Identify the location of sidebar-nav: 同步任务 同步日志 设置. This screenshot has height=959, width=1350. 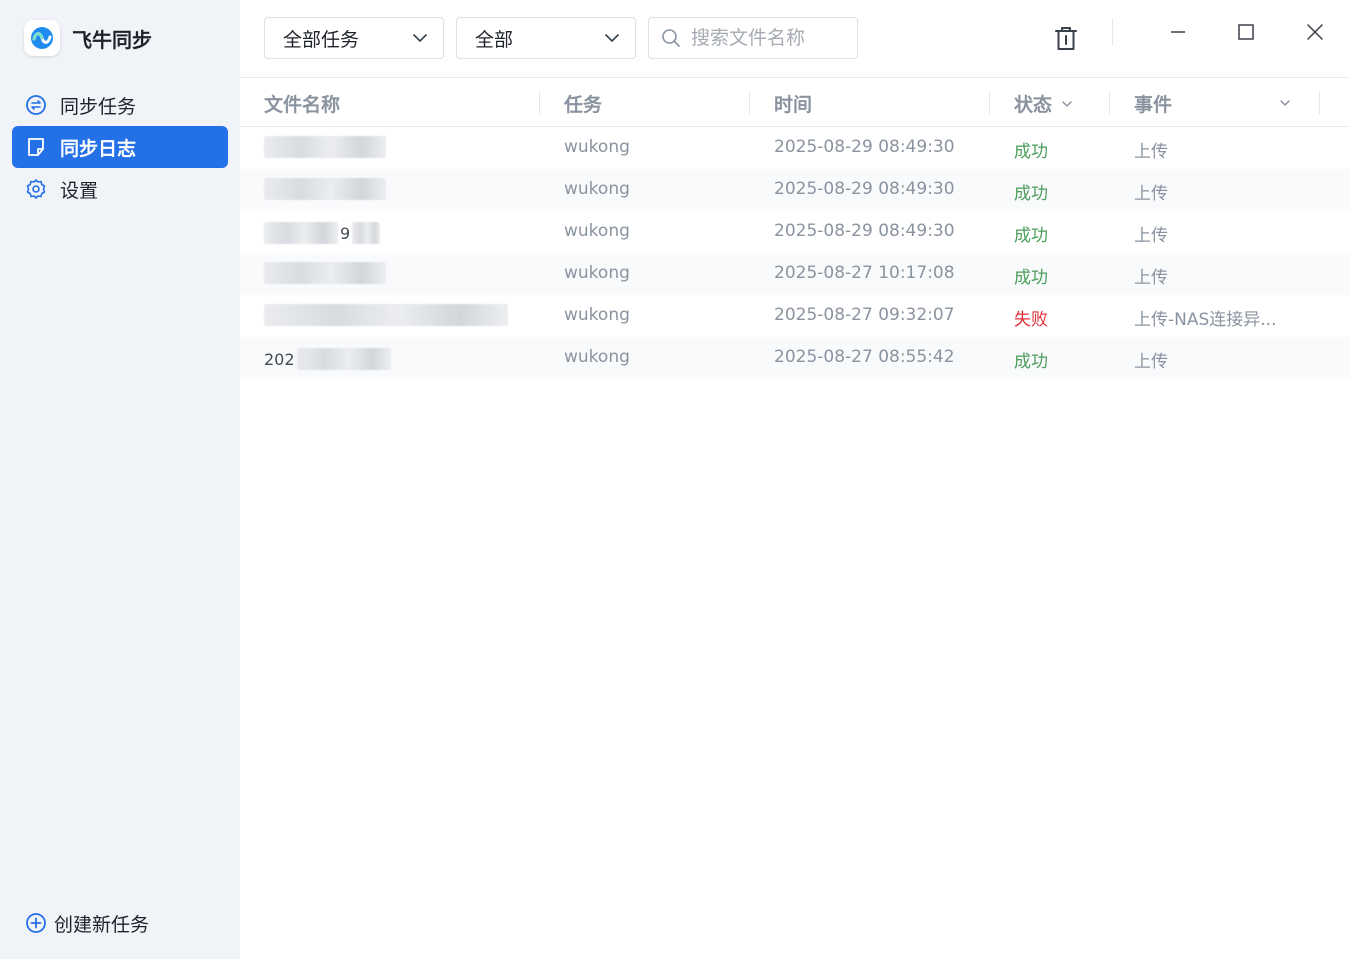
(120, 147).